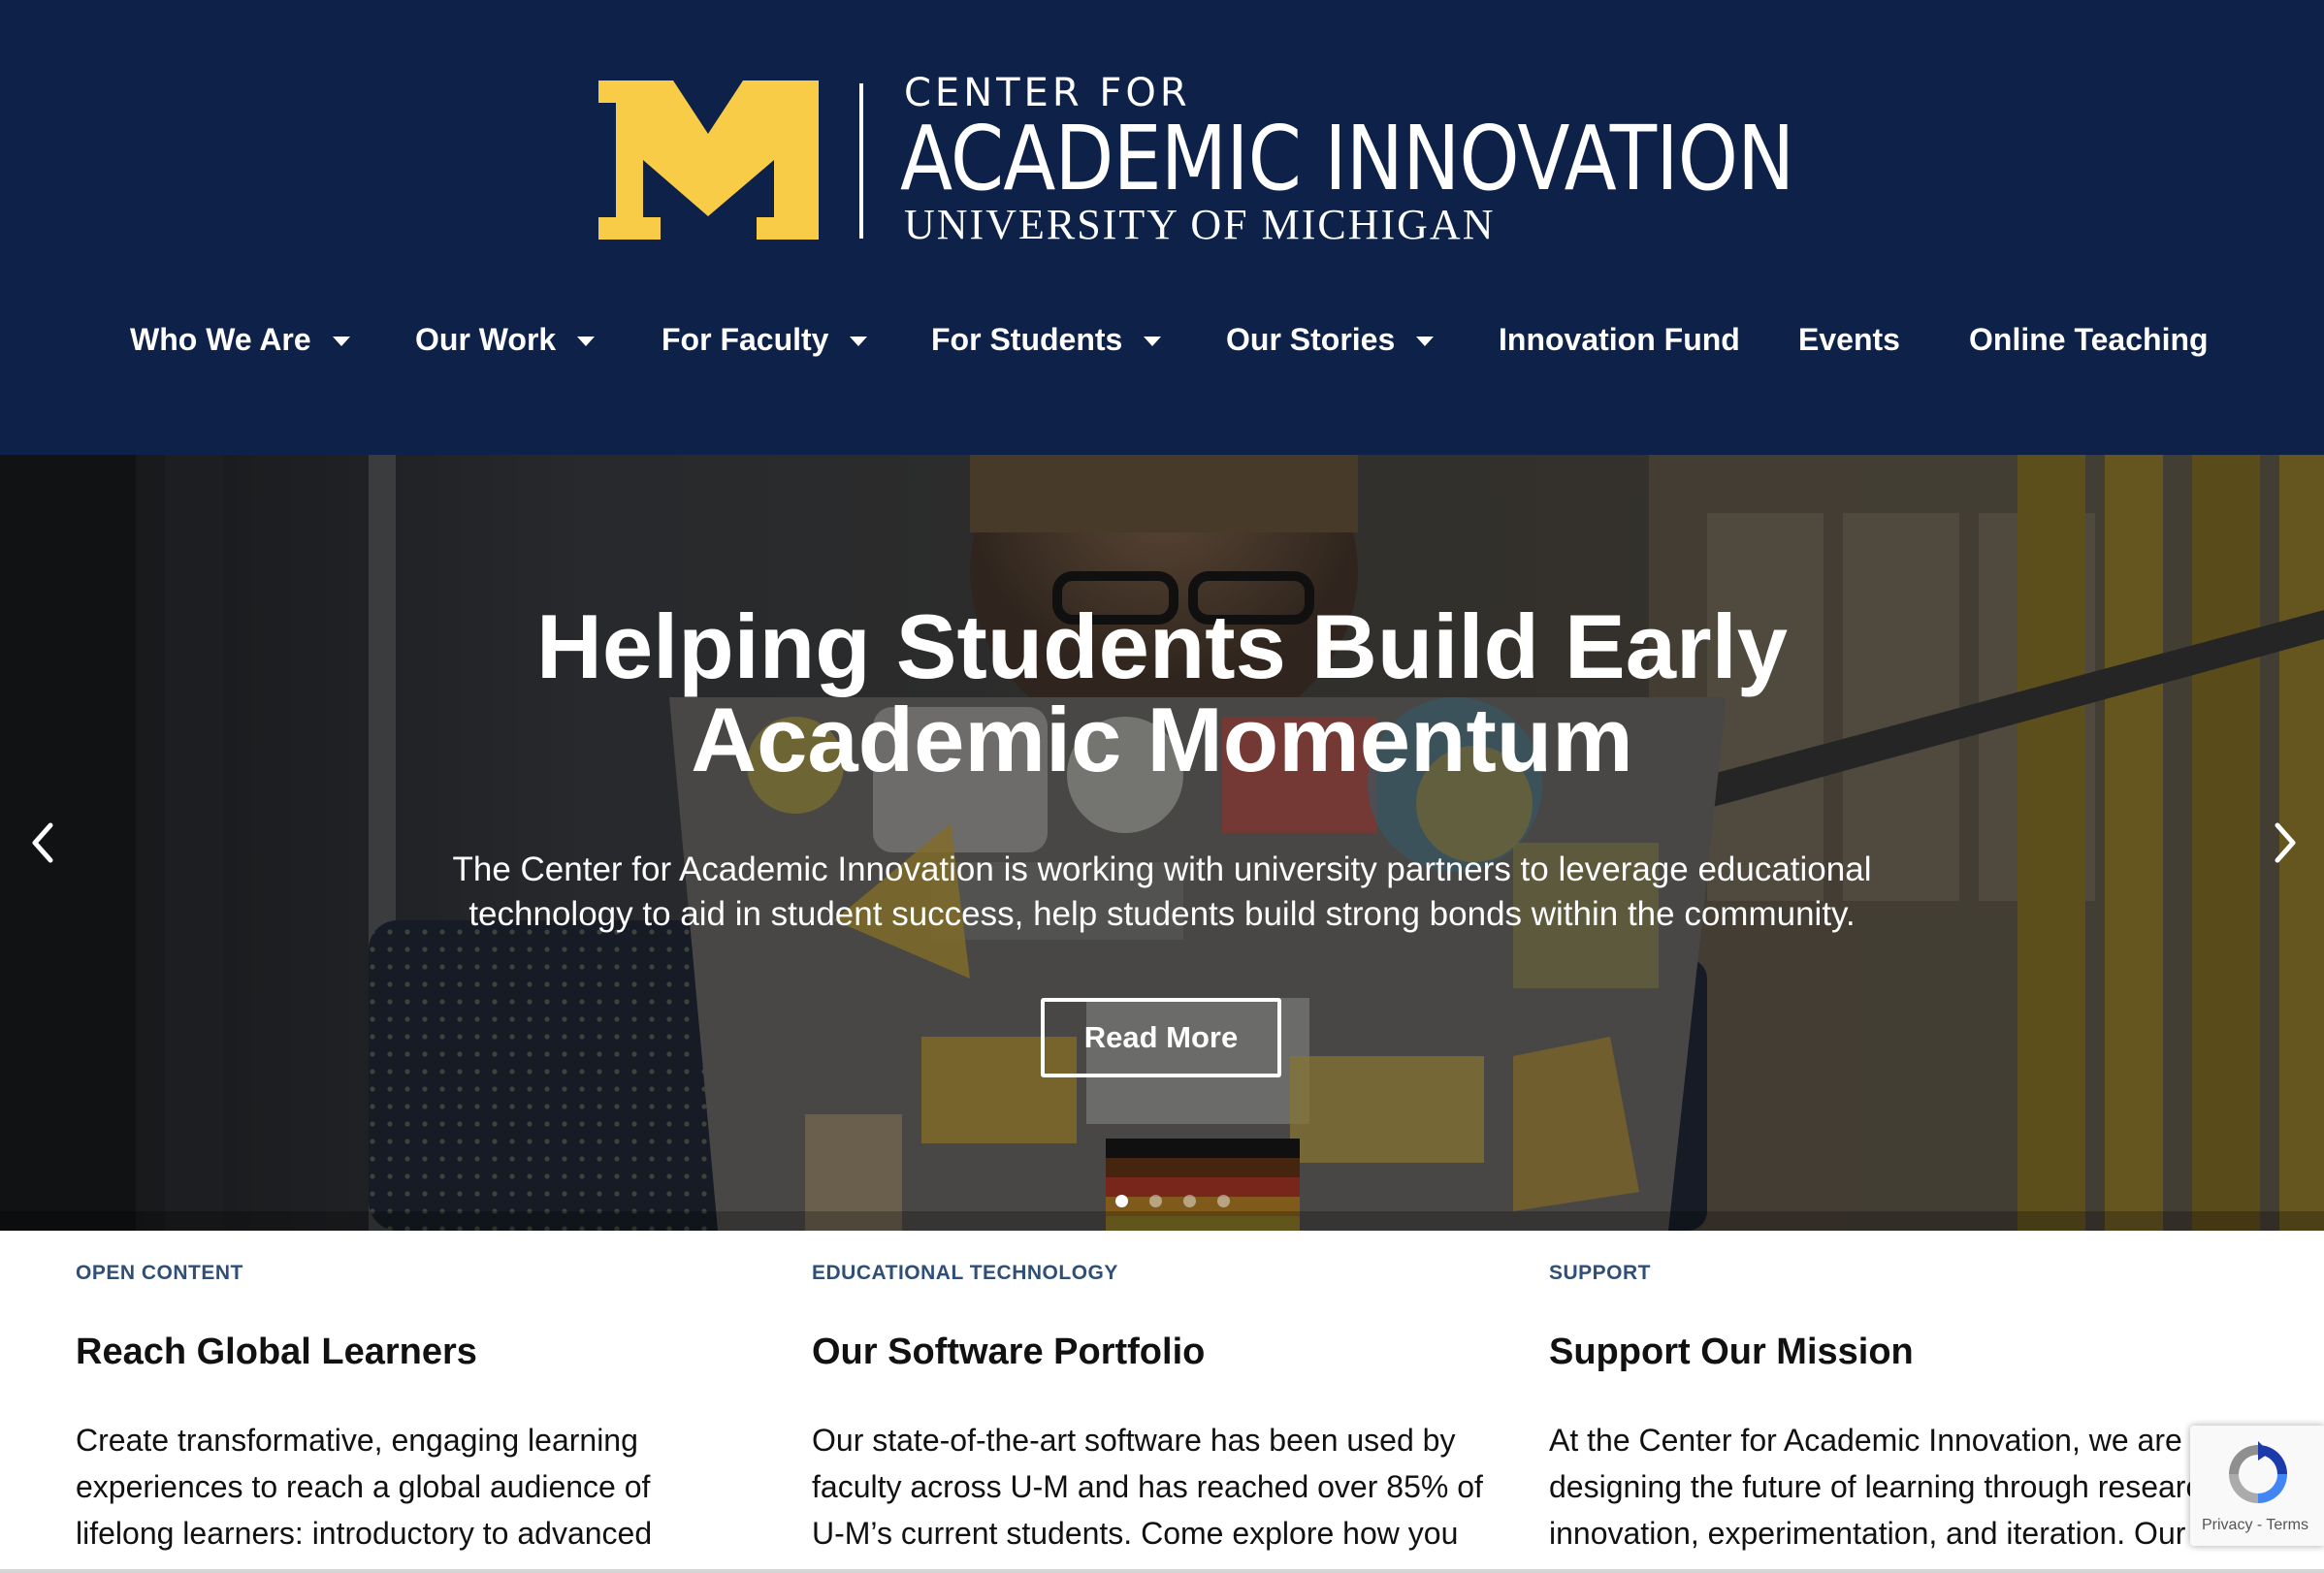 This screenshot has width=2324, height=1573. I want to click on chevron-right-icon, so click(2285, 842).